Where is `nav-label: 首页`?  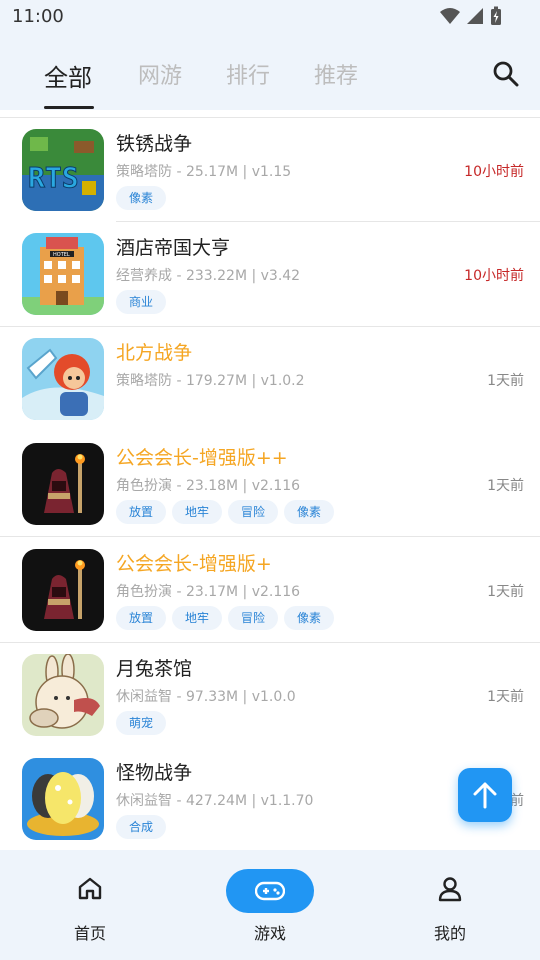
nav-label: 首页 is located at coordinates (89, 933).